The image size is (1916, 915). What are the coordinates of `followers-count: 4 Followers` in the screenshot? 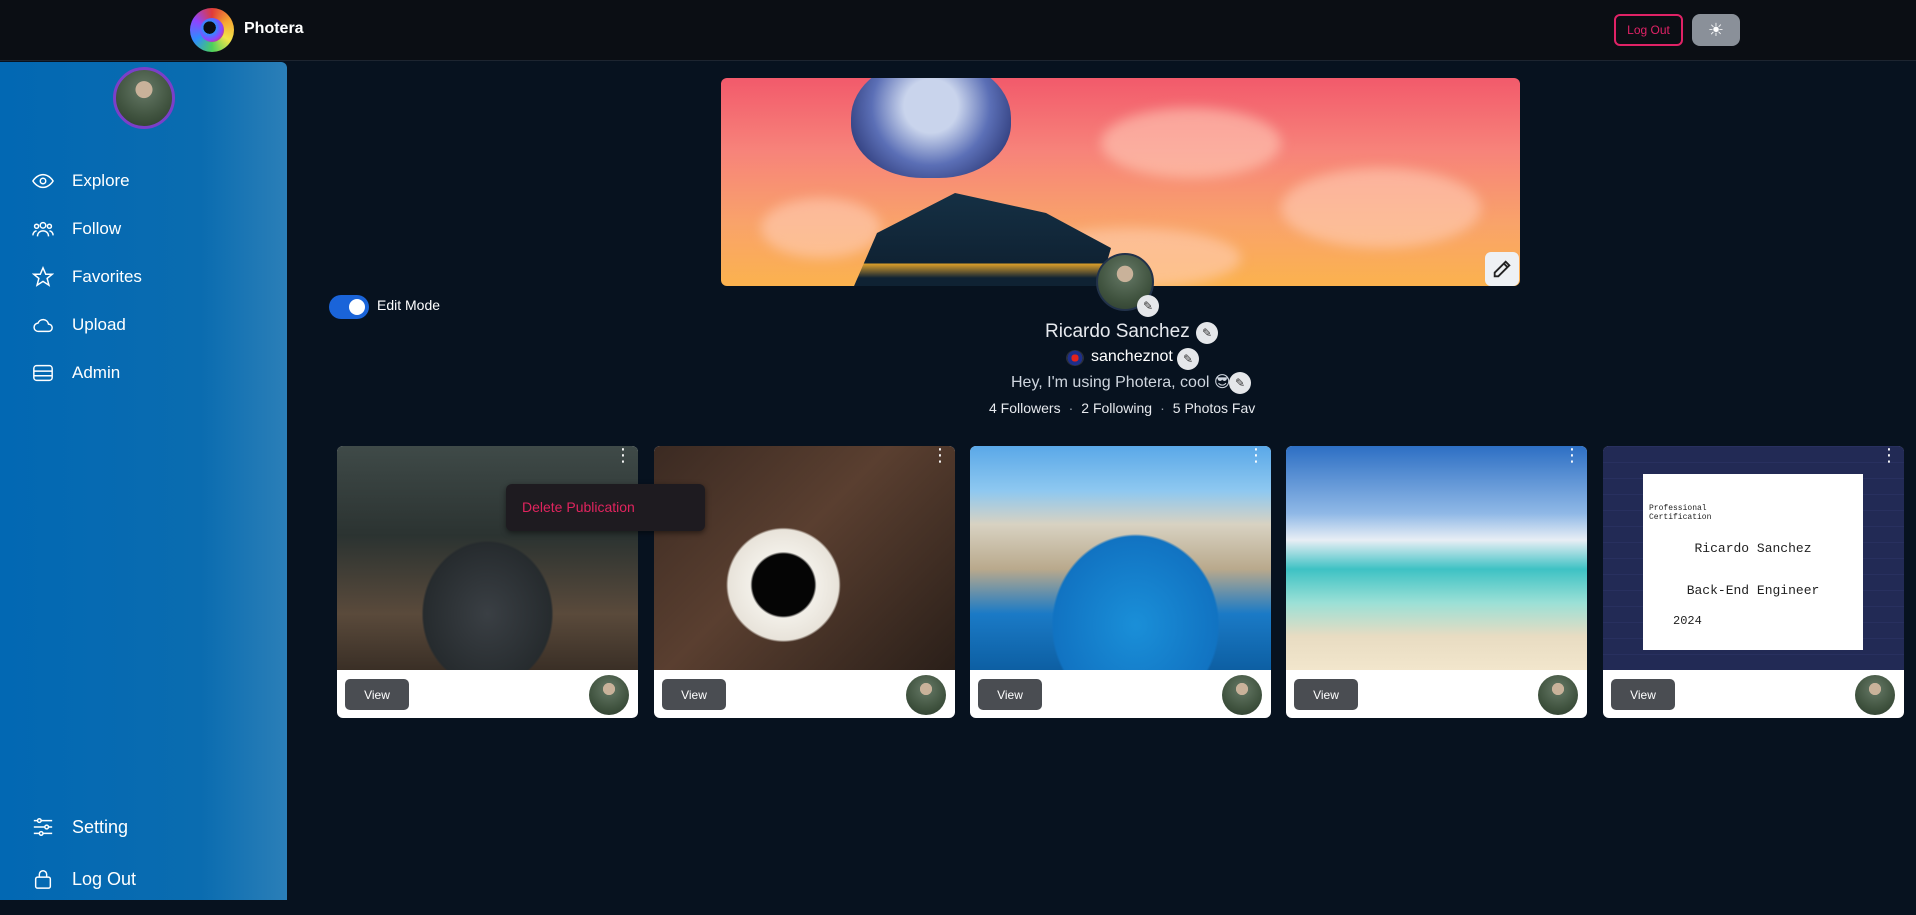 It's located at (1025, 408).